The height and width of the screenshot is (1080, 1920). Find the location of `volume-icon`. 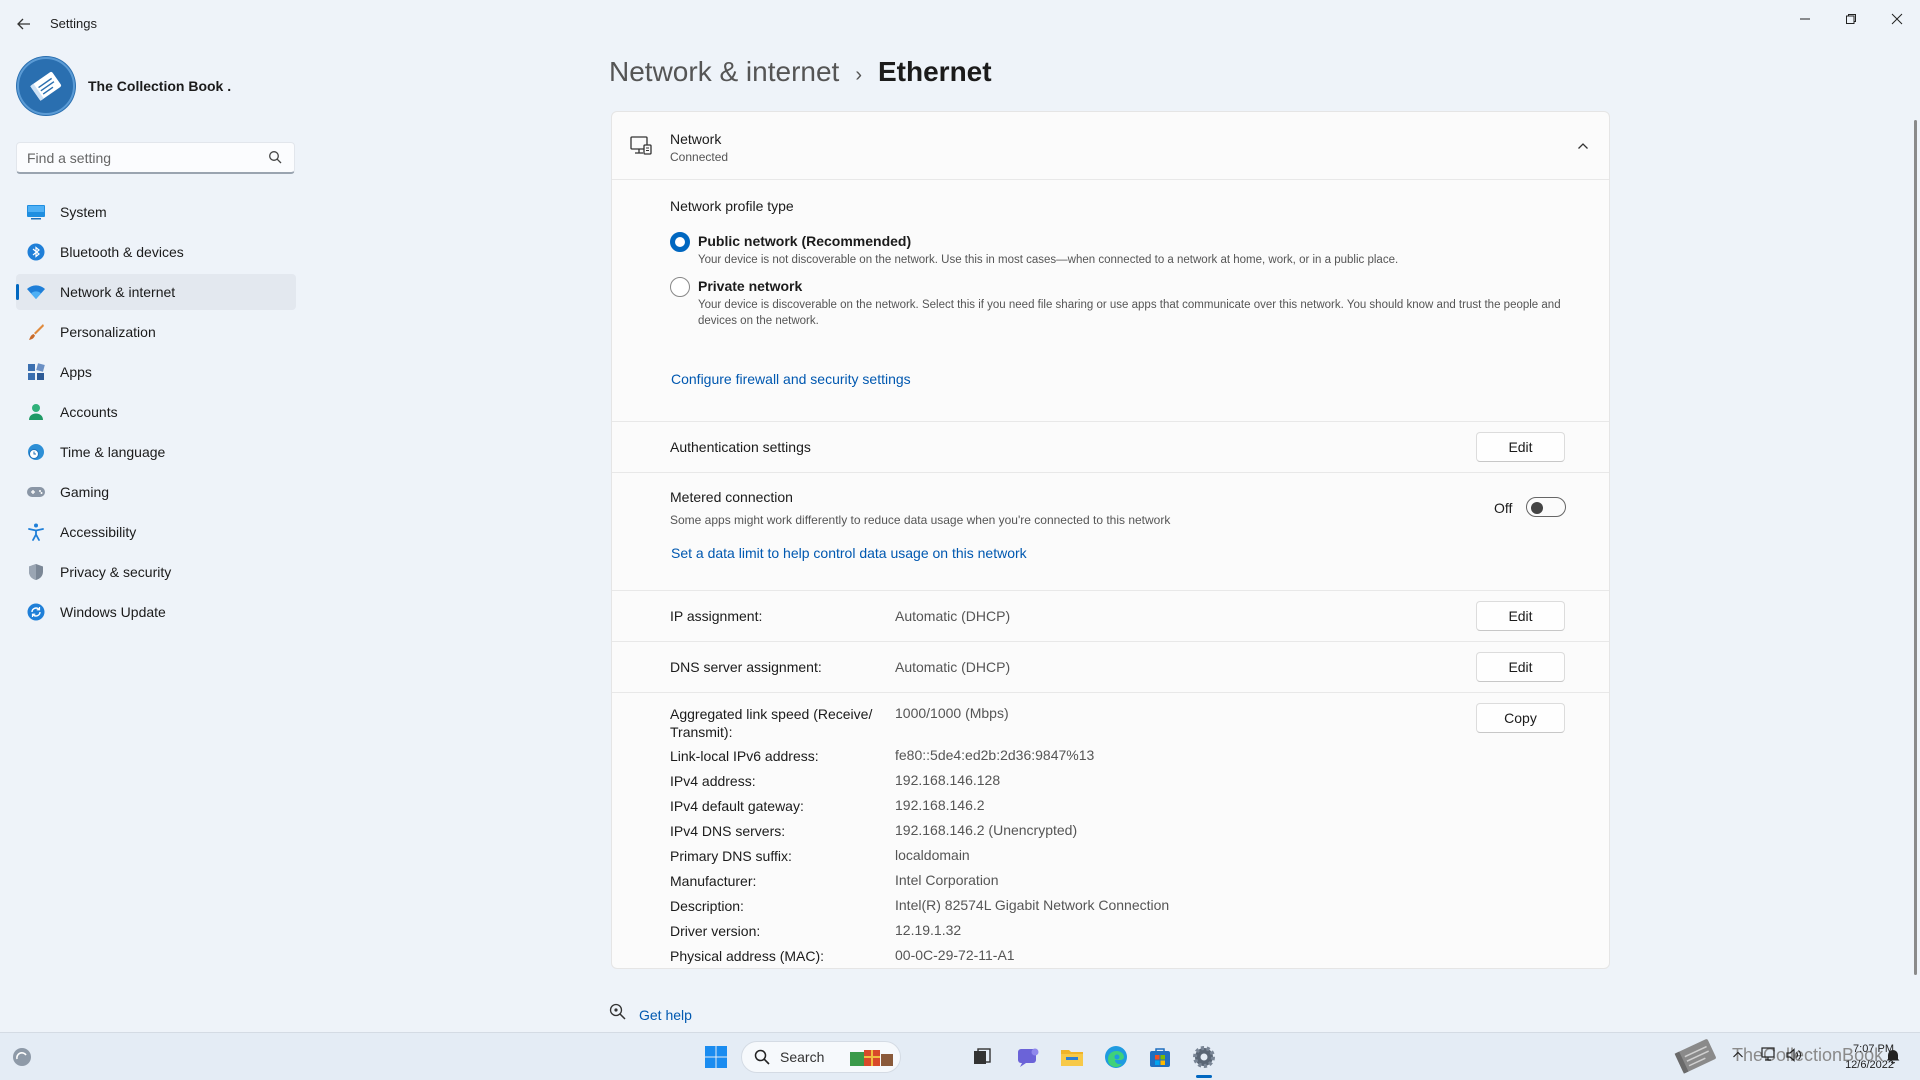

volume-icon is located at coordinates (1794, 1055).